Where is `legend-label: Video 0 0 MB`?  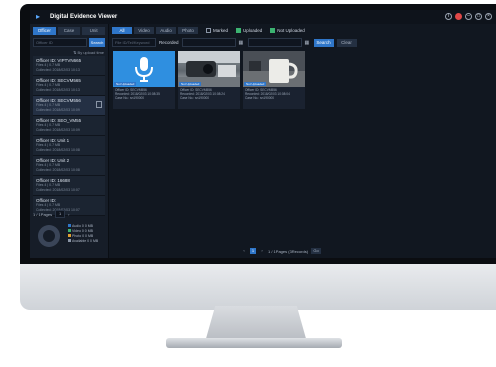
legend-label: Video 0 0 MB is located at coordinates (82, 231).